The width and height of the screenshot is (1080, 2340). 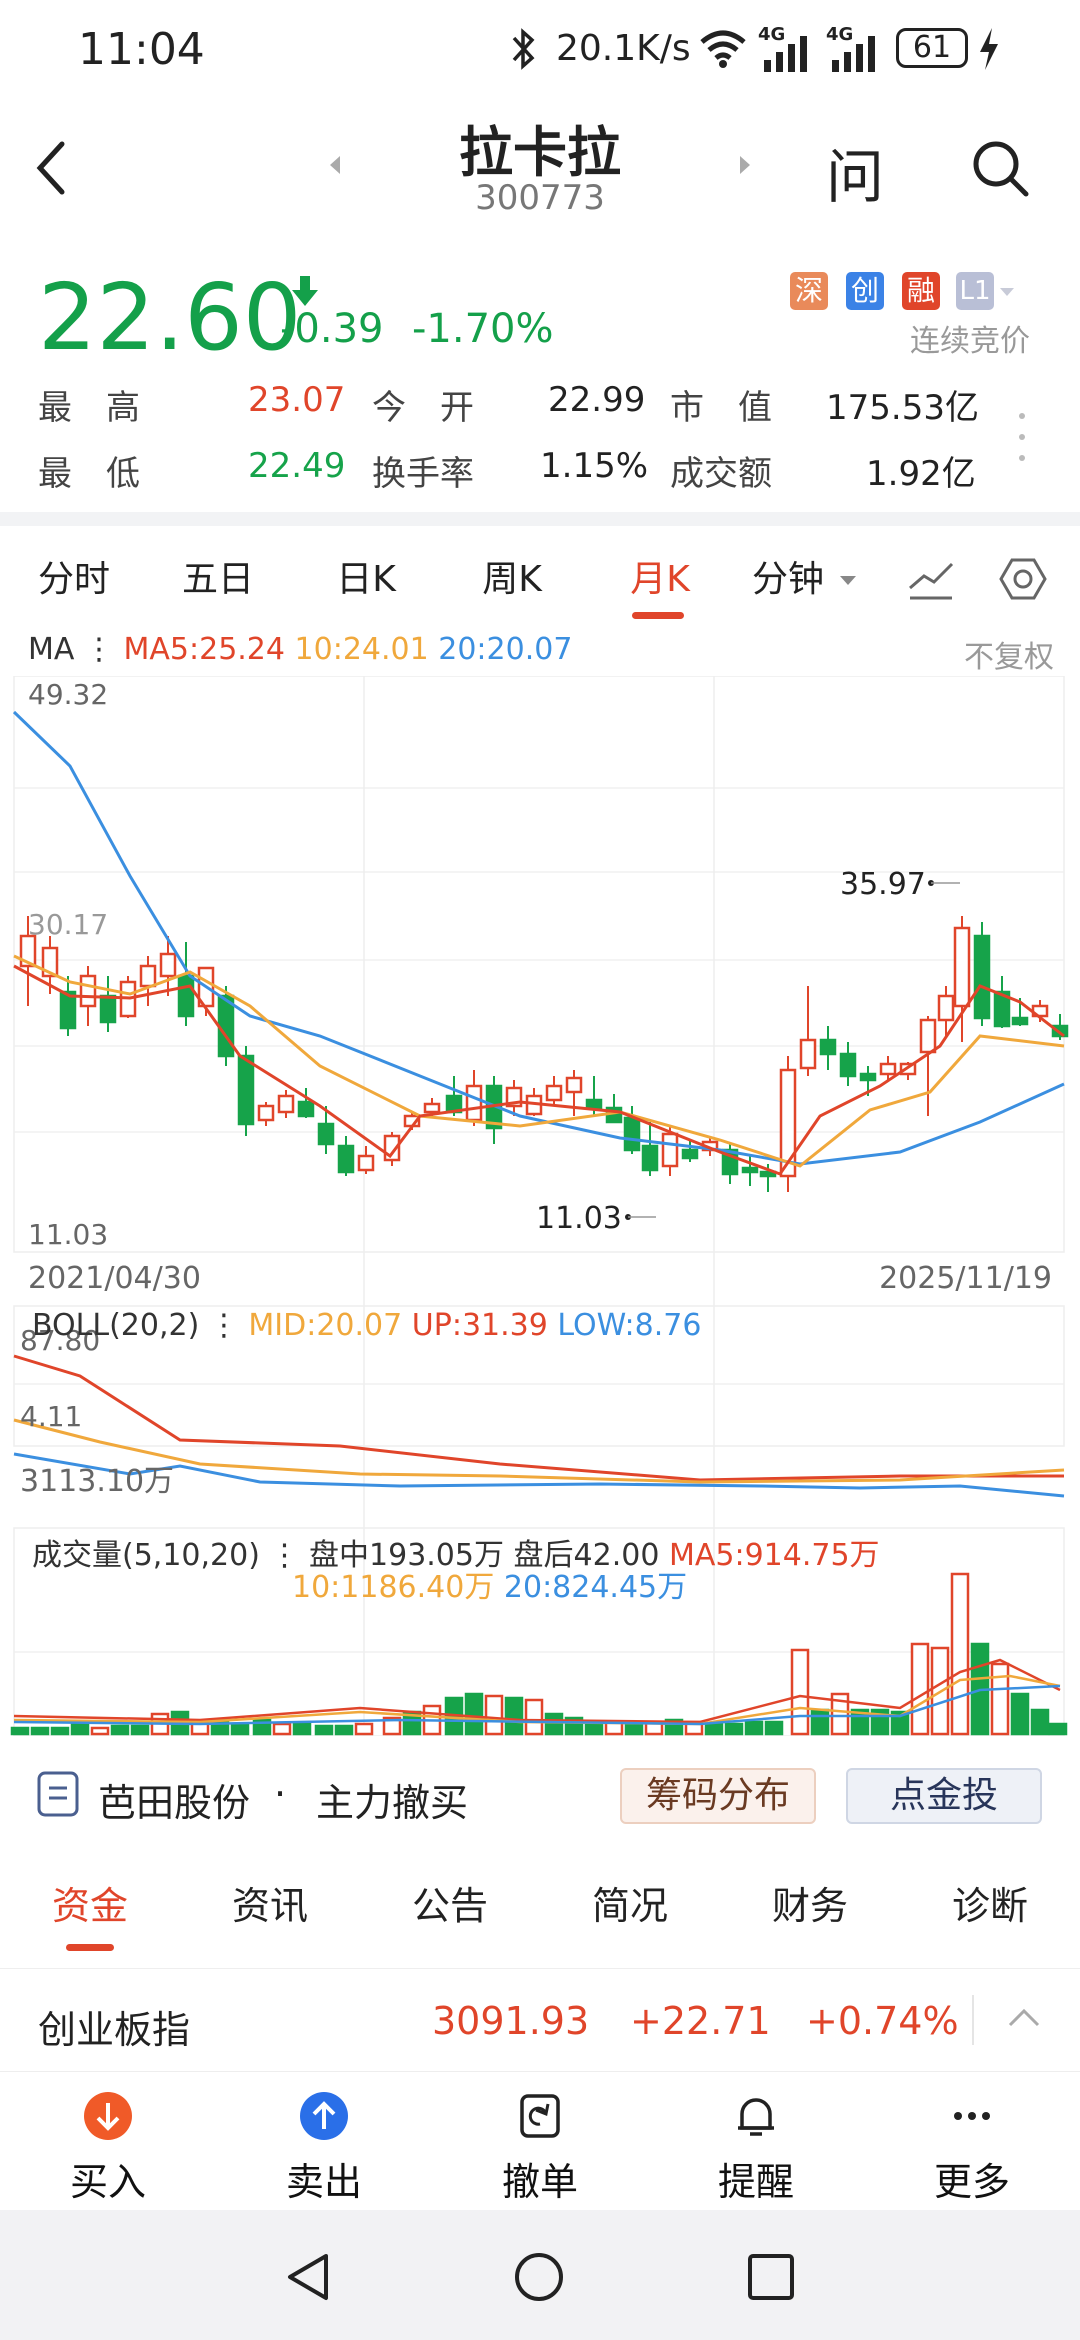 I want to click on tab-daily-k: 日K, so click(x=366, y=580).